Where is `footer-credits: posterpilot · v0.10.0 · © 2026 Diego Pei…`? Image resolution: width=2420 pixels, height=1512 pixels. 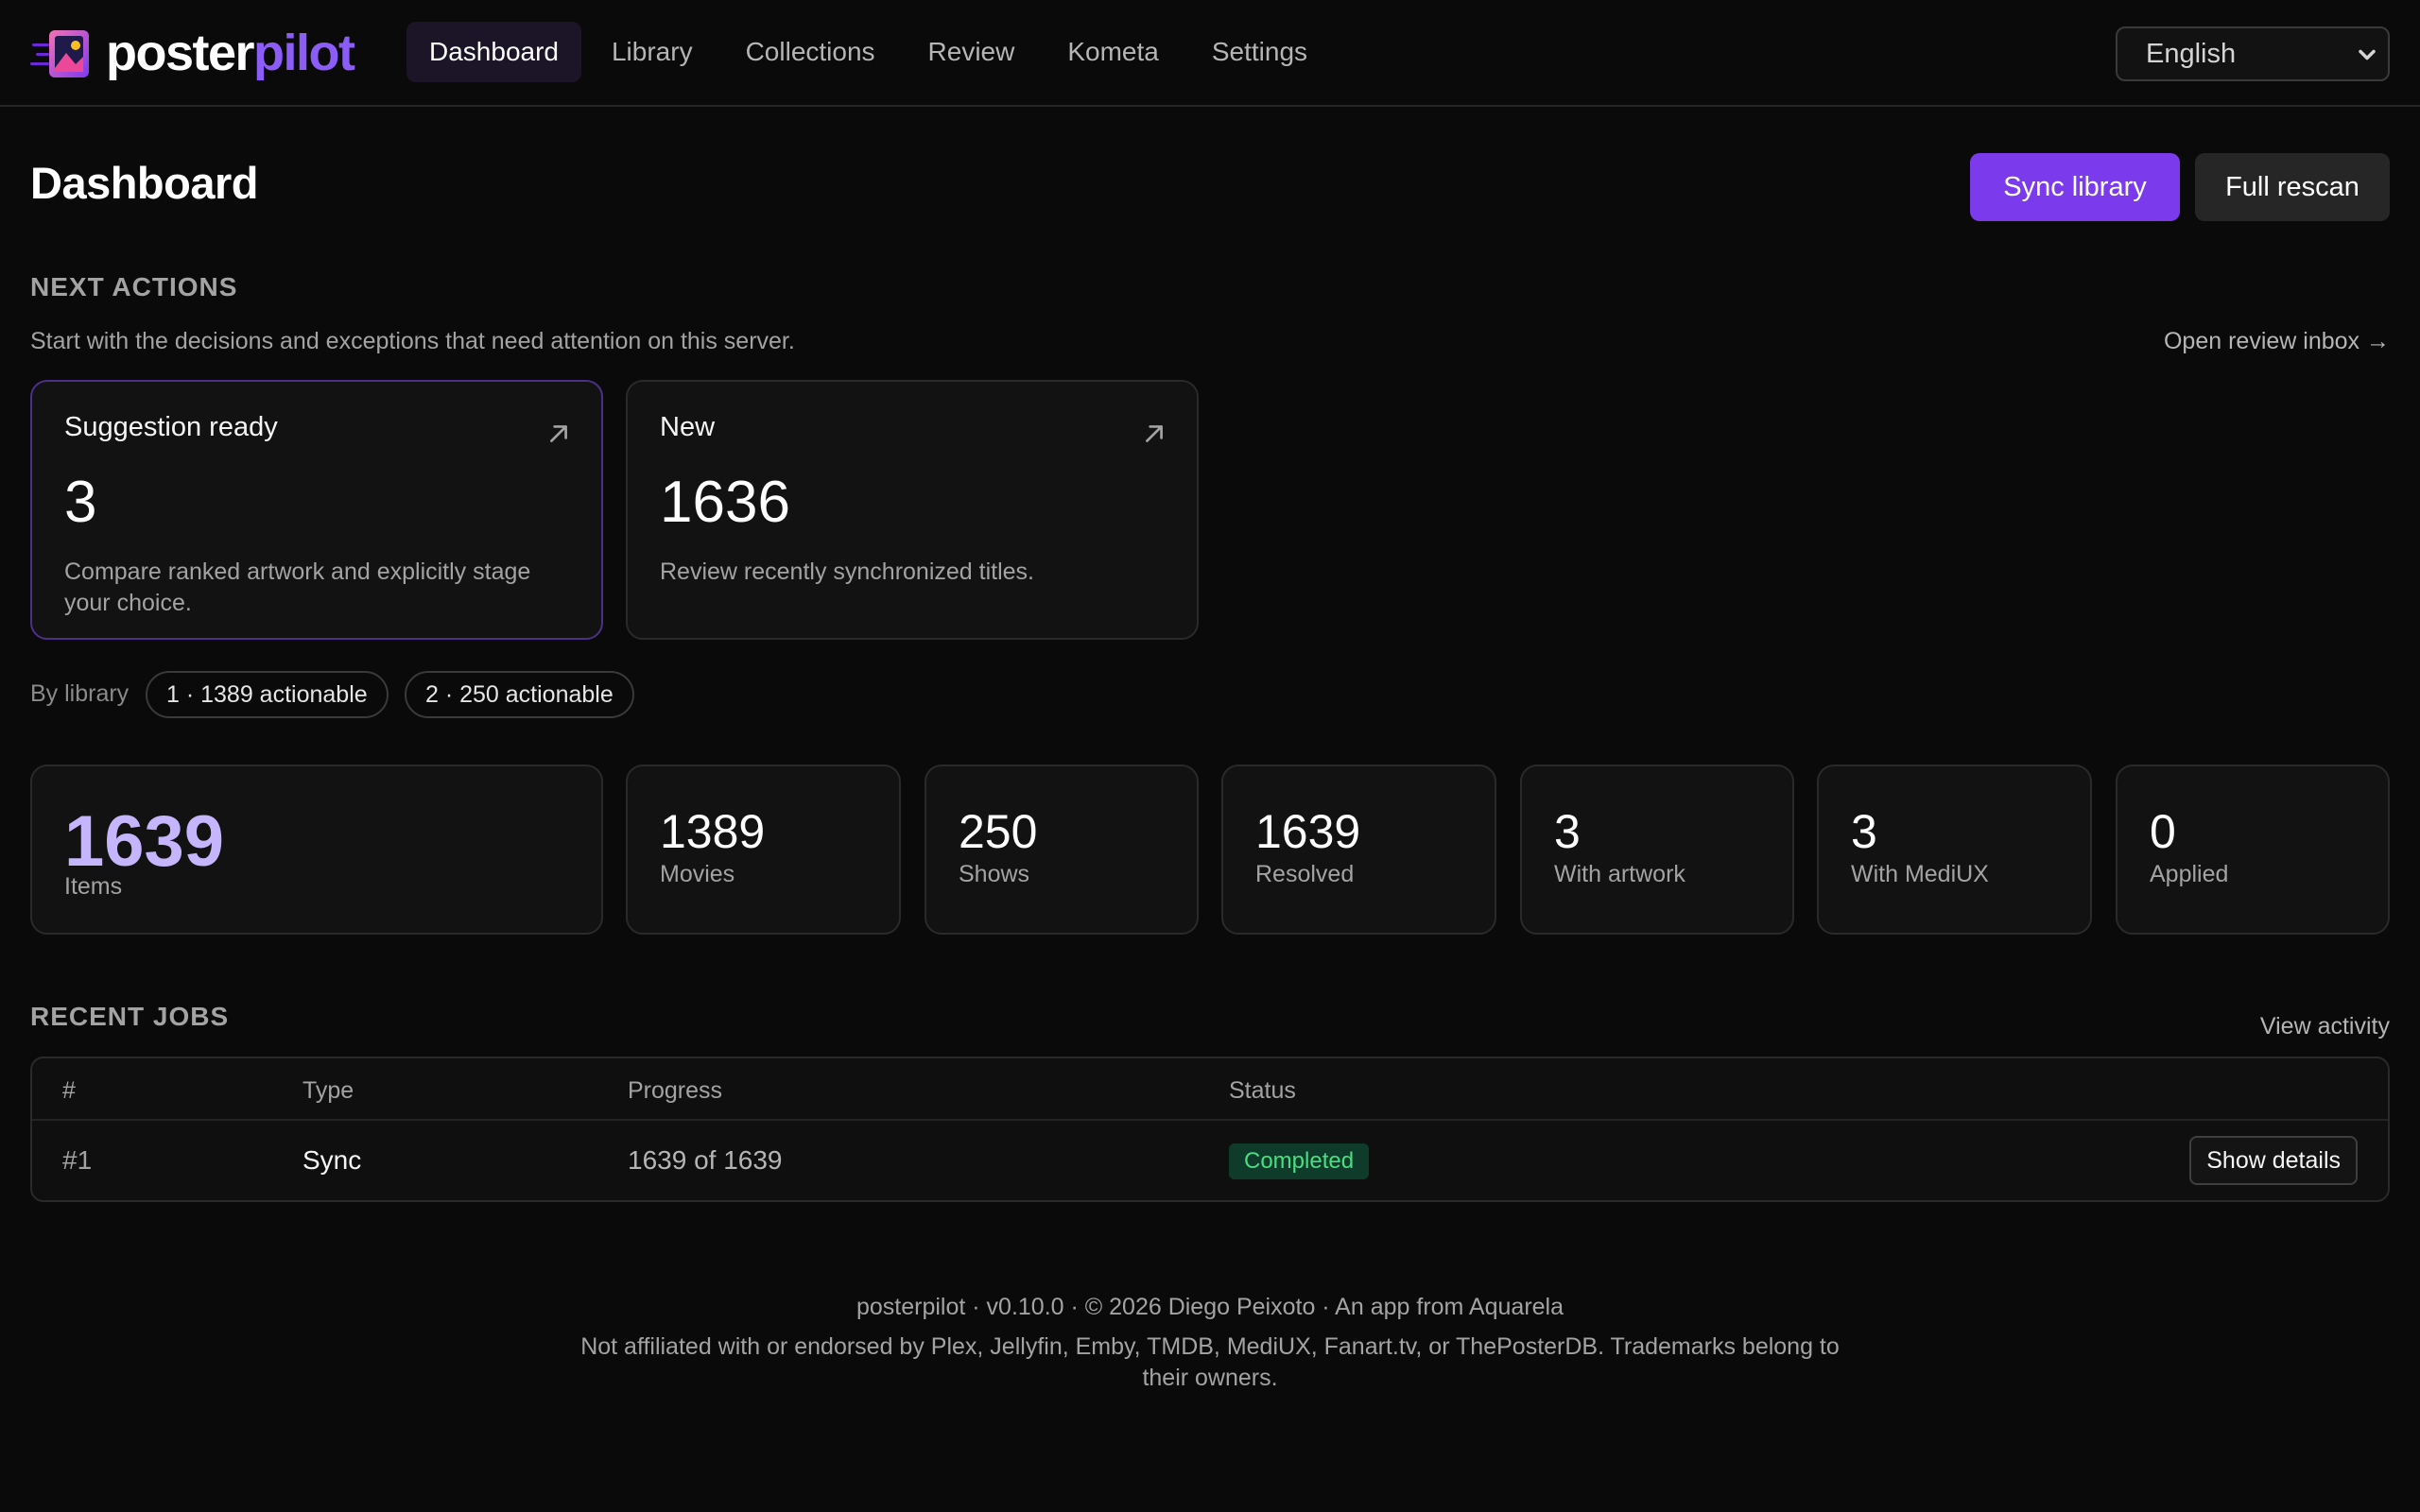 footer-credits: posterpilot · v0.10.0 · © 2026 Diego Pei… is located at coordinates (1210, 1307).